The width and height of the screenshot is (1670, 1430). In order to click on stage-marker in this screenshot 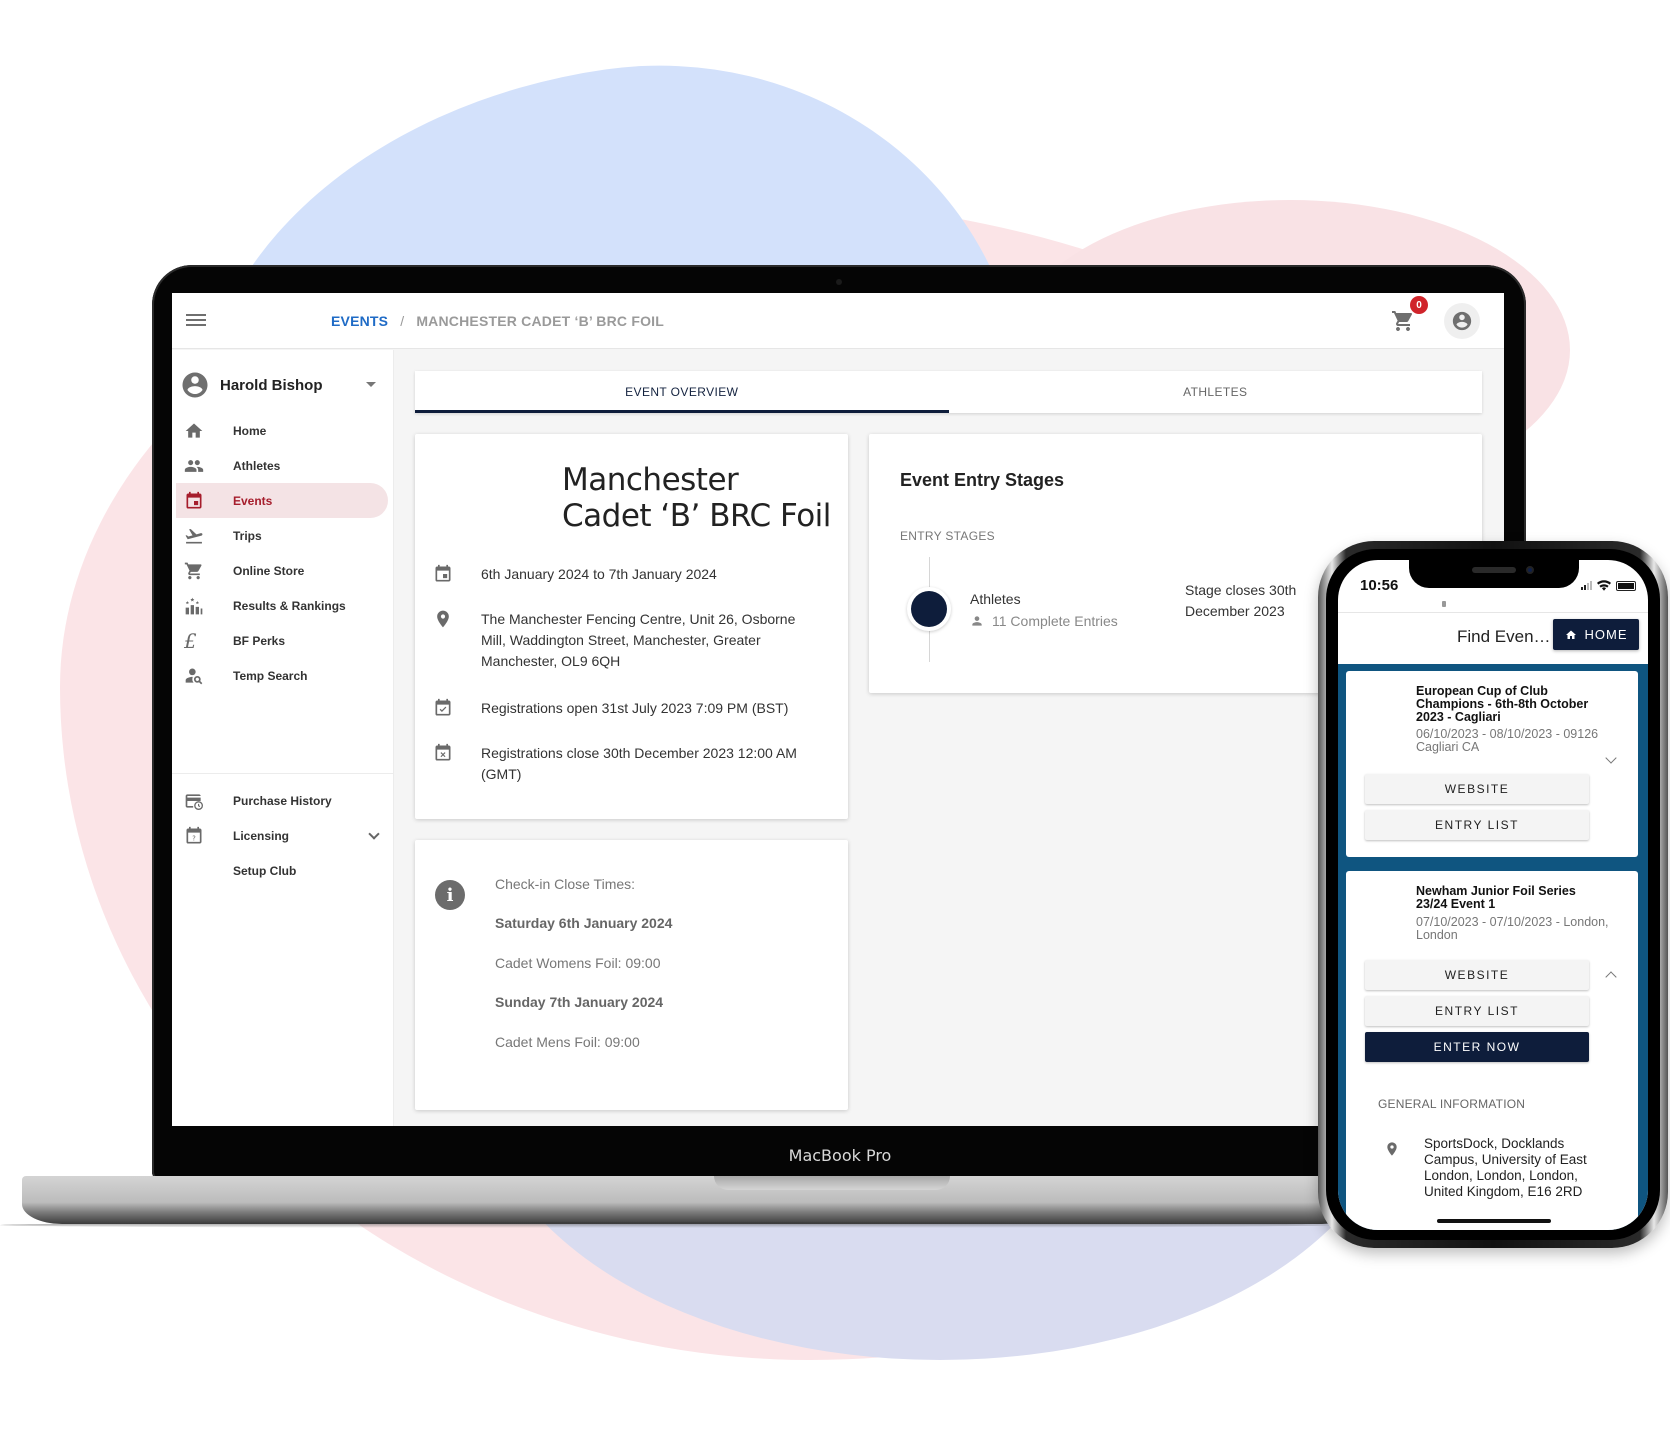, I will do `click(929, 609)`.